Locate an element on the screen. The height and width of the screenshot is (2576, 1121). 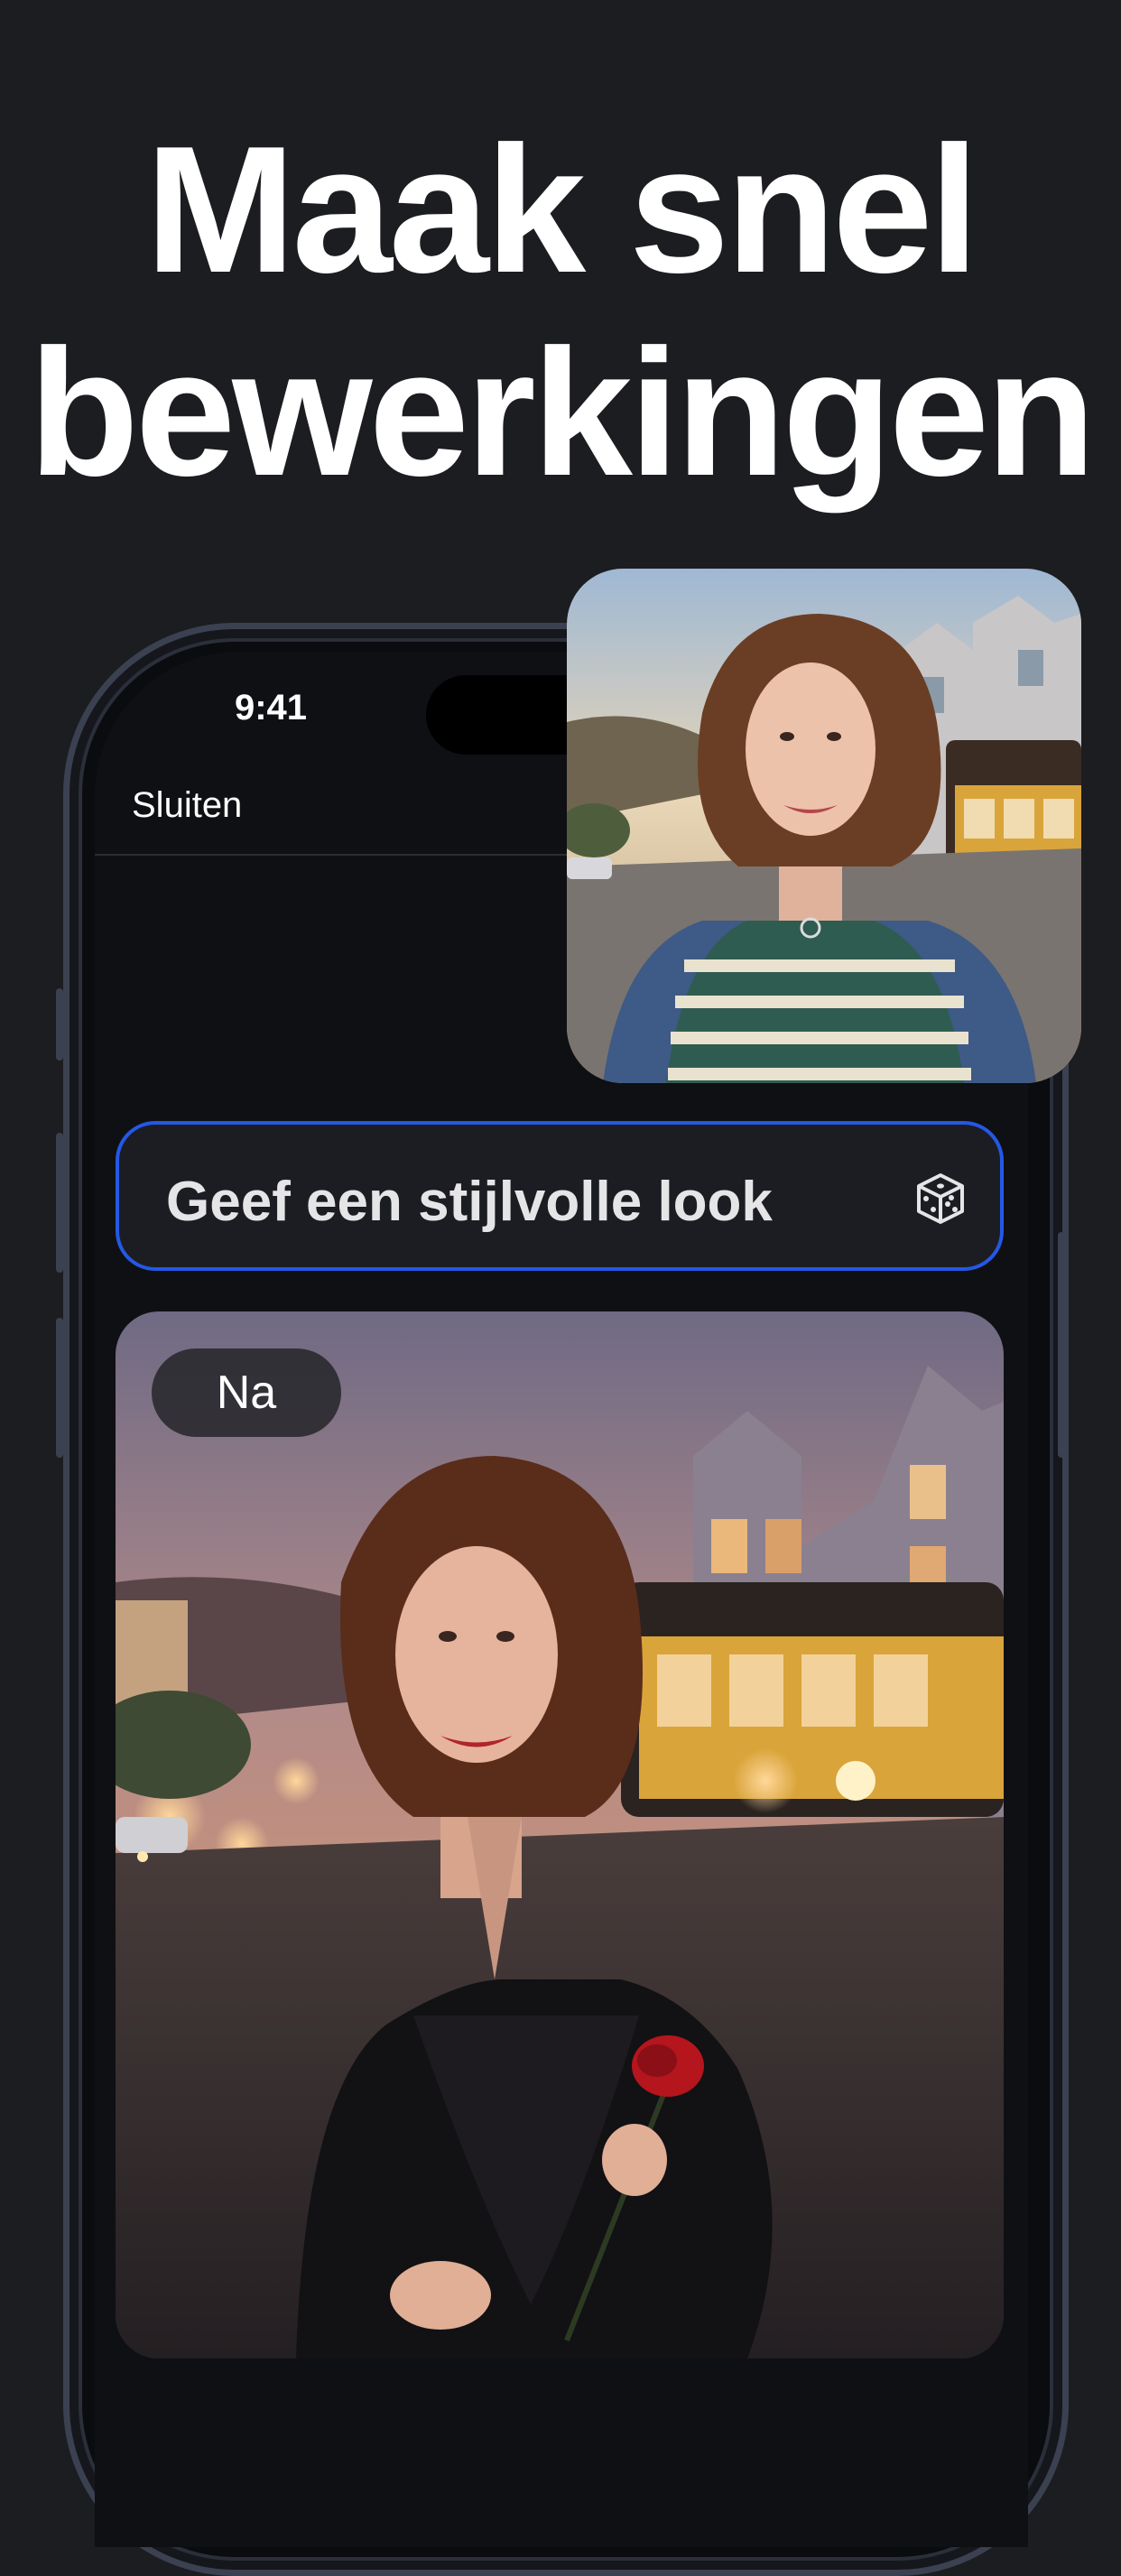
phone-power-button is located at coordinates (1062, 1345).